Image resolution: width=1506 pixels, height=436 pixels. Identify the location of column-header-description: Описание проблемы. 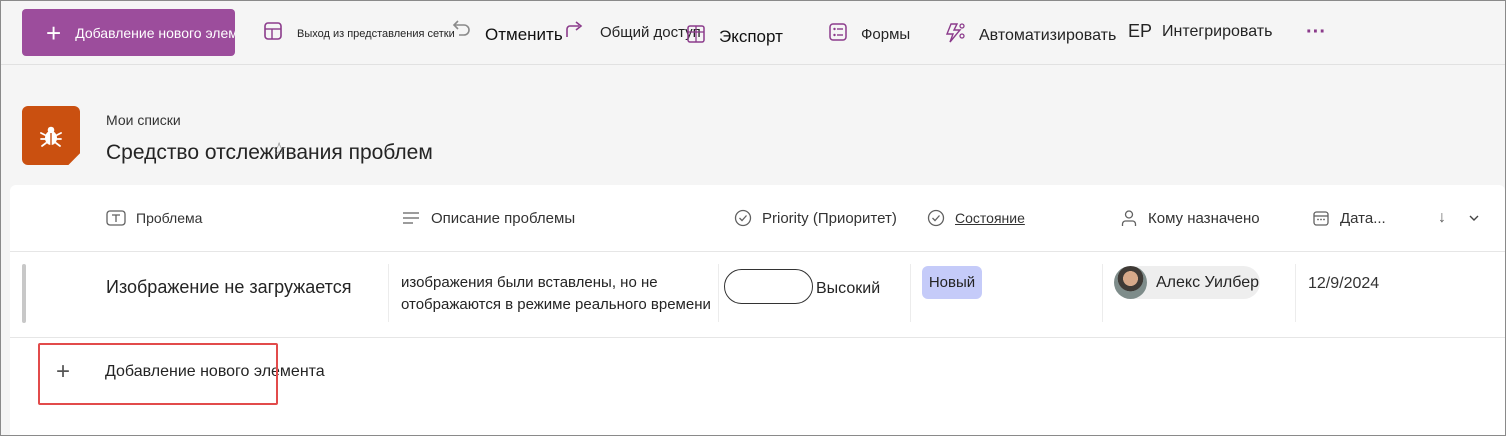
(488, 218).